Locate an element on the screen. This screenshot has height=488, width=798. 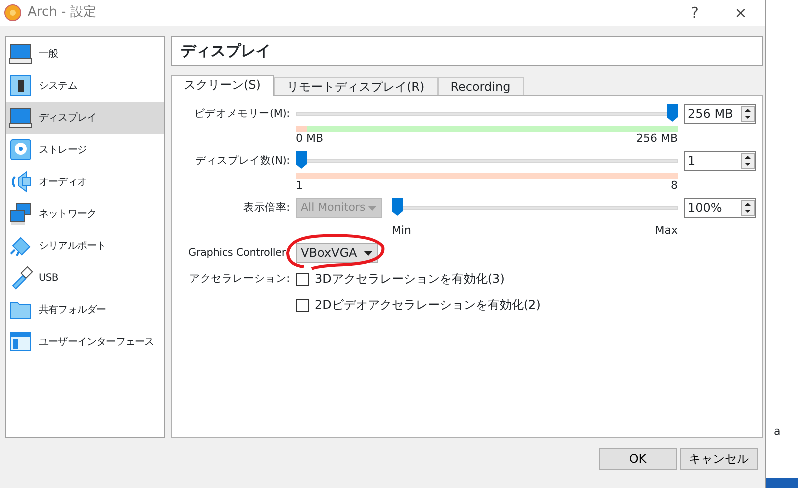
sidebar-item: ネットワーク is located at coordinates (85, 214).